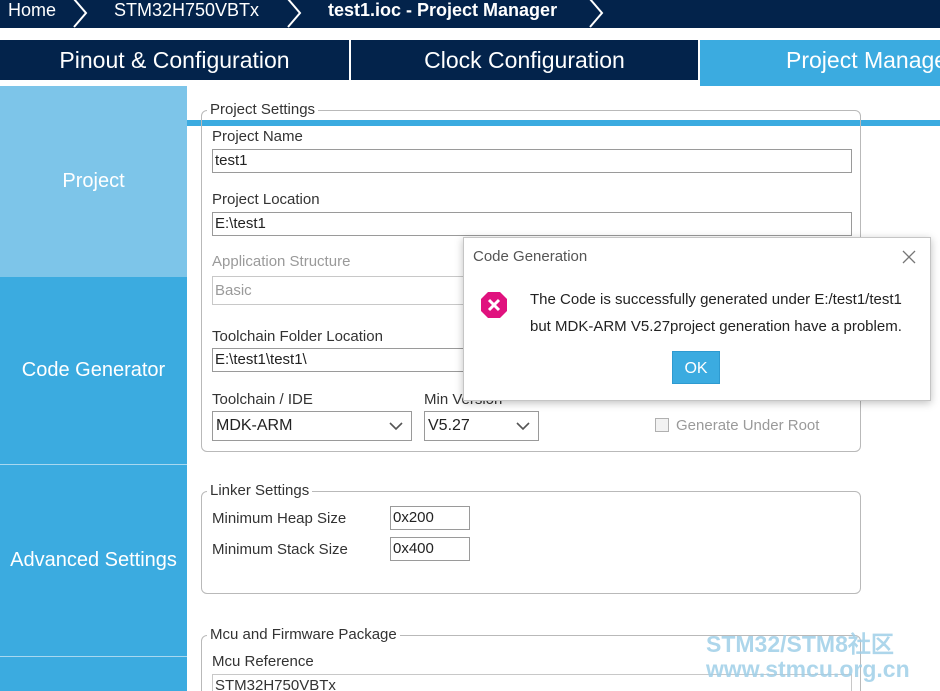 This screenshot has width=940, height=691. Describe the element at coordinates (262, 399) in the screenshot. I see `toolchain-ide-label: Toolchain / IDE` at that location.